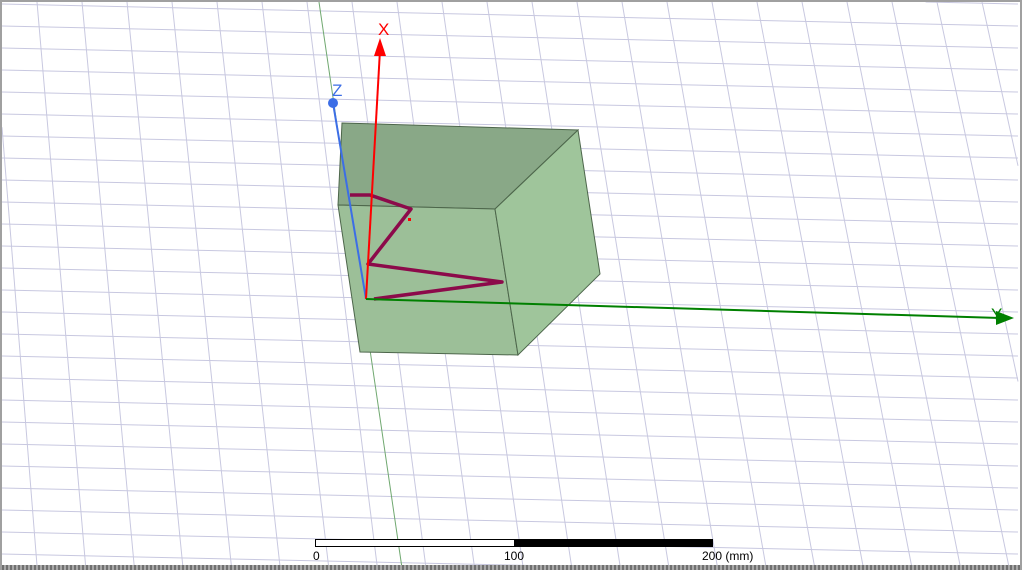  What do you see at coordinates (996, 314) in the screenshot?
I see `y-axis-label: Y` at bounding box center [996, 314].